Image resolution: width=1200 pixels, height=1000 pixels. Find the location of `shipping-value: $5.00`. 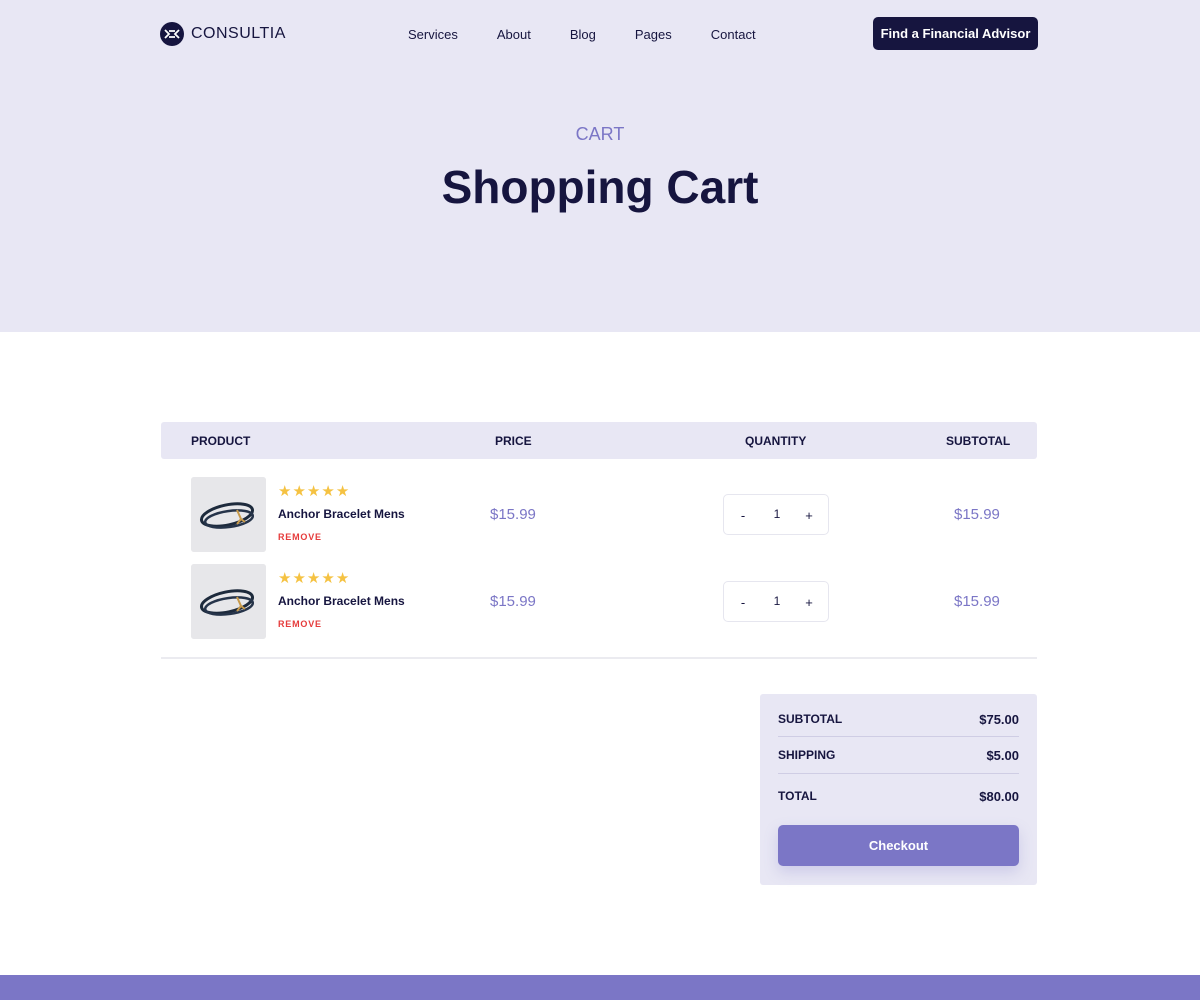

shipping-value: $5.00 is located at coordinates (1002, 755).